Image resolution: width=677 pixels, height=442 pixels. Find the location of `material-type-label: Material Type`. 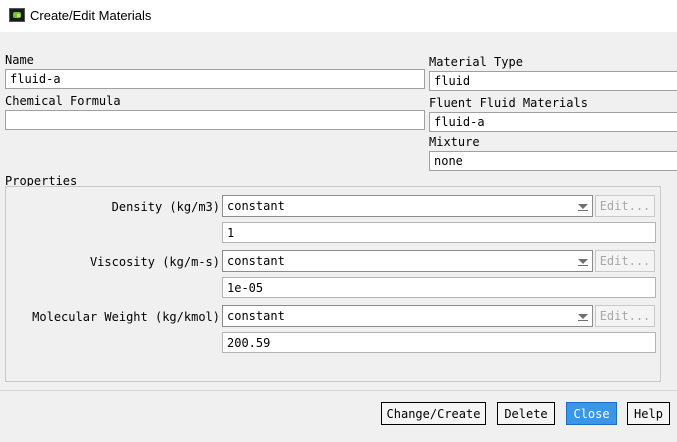

material-type-label: Material Type is located at coordinates (476, 62).